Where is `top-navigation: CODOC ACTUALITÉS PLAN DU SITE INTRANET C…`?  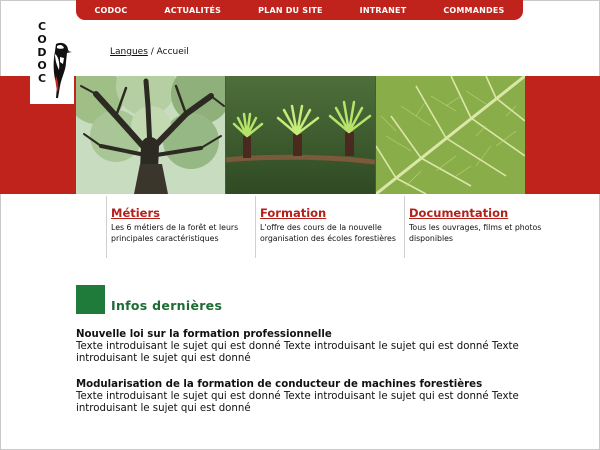 top-navigation: CODOC ACTUALITÉS PLAN DU SITE INTRANET C… is located at coordinates (299, 10).